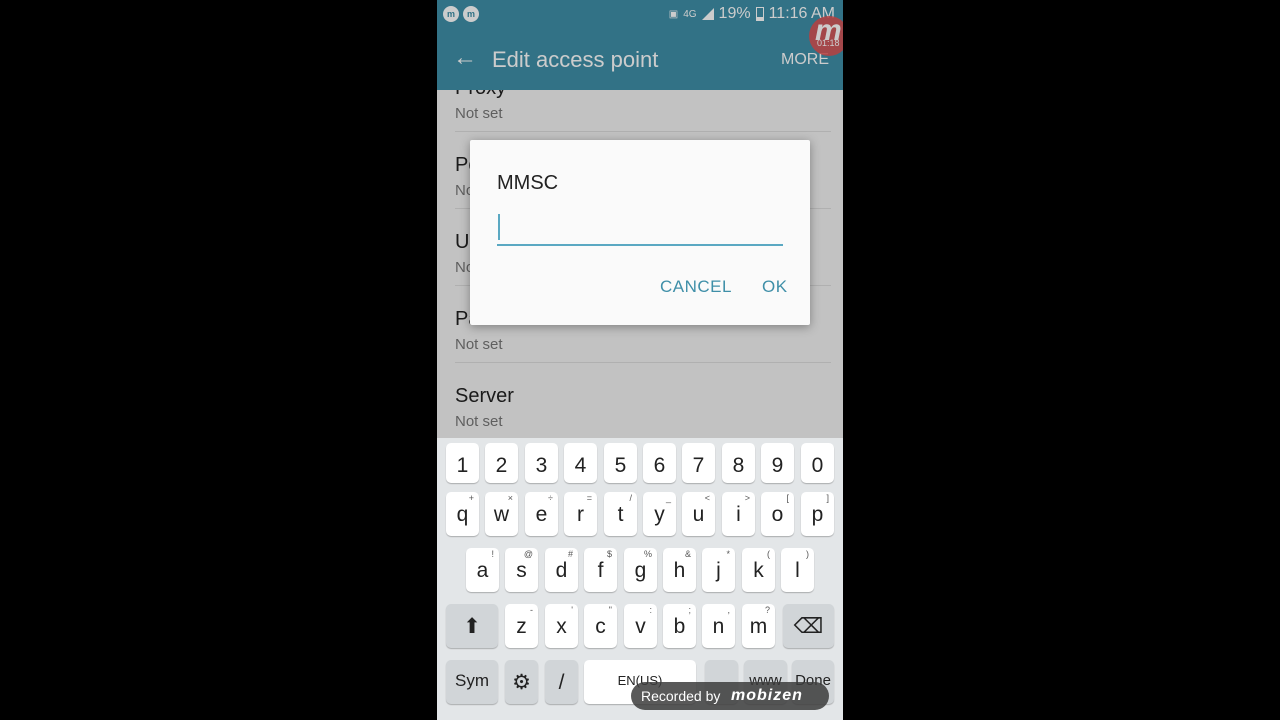  Describe the element at coordinates (528, 554) in the screenshot. I see `key-hint: @` at that location.